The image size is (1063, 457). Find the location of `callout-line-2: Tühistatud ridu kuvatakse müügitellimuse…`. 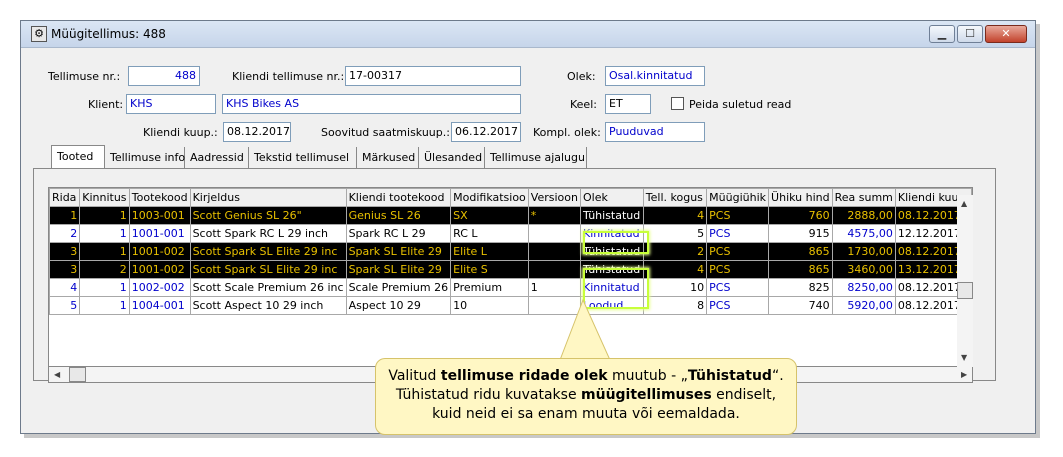

callout-line-2: Tühistatud ridu kuvatakse müügitellimuse… is located at coordinates (586, 395).